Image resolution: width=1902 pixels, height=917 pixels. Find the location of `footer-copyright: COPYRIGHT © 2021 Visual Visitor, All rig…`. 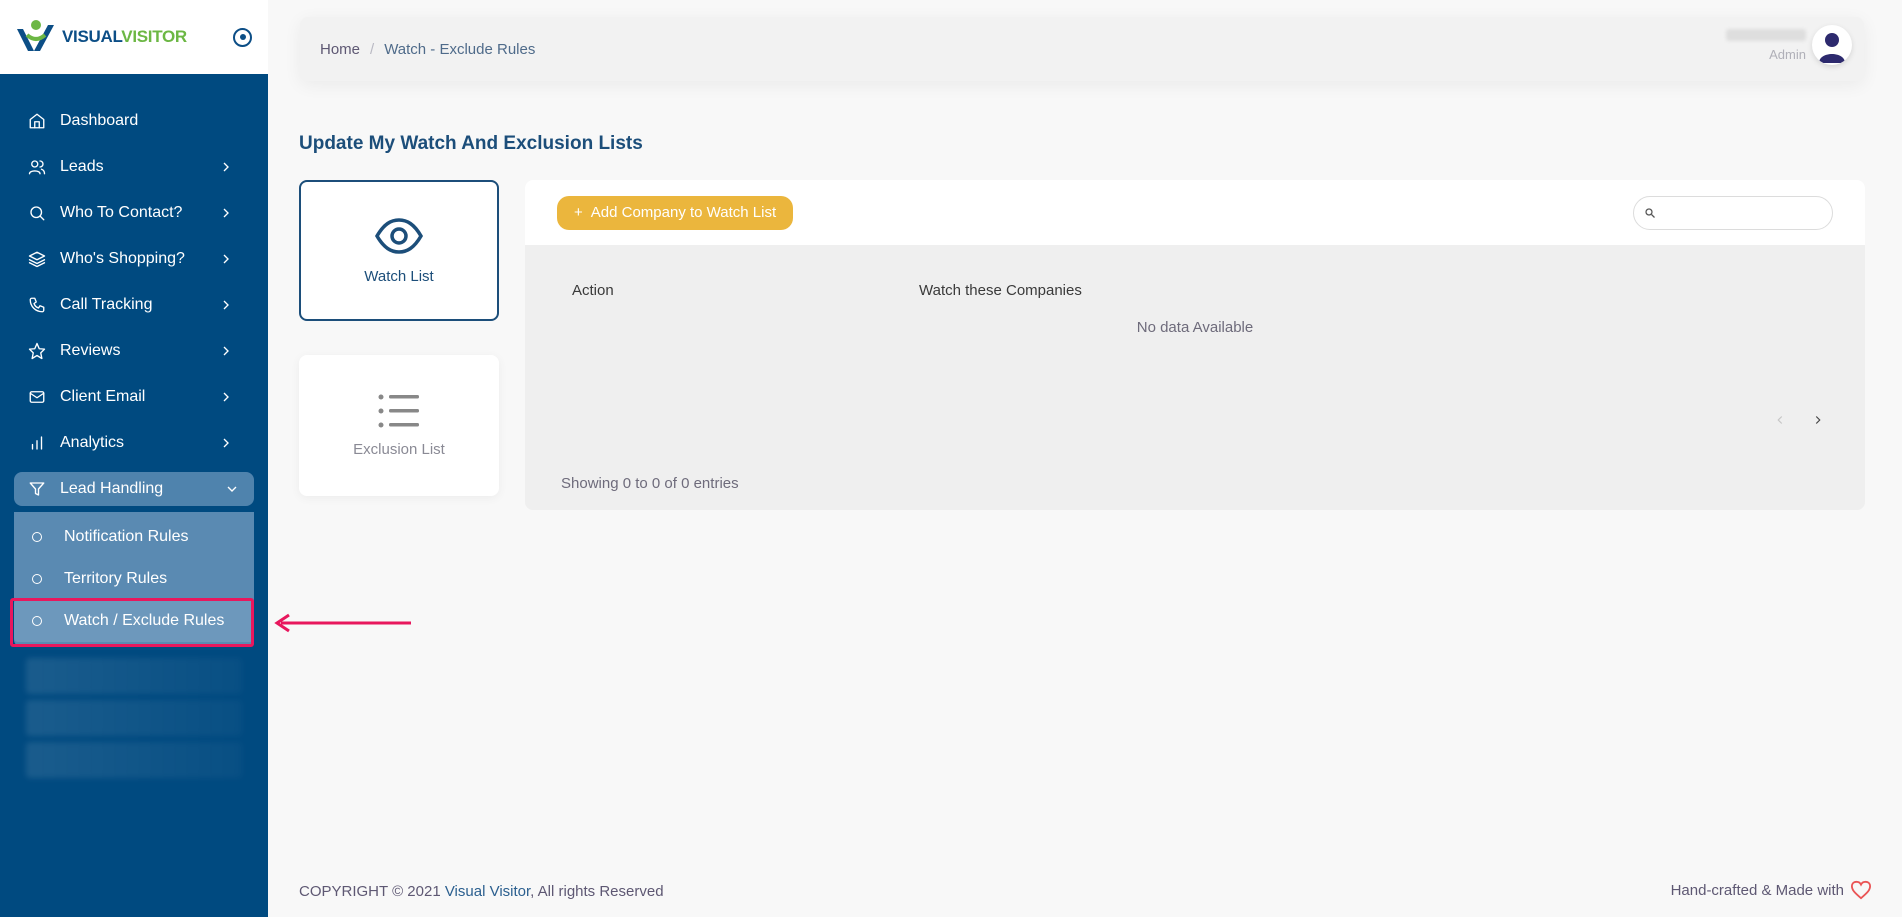

footer-copyright: COPYRIGHT © 2021 Visual Visitor, All rig… is located at coordinates (481, 891).